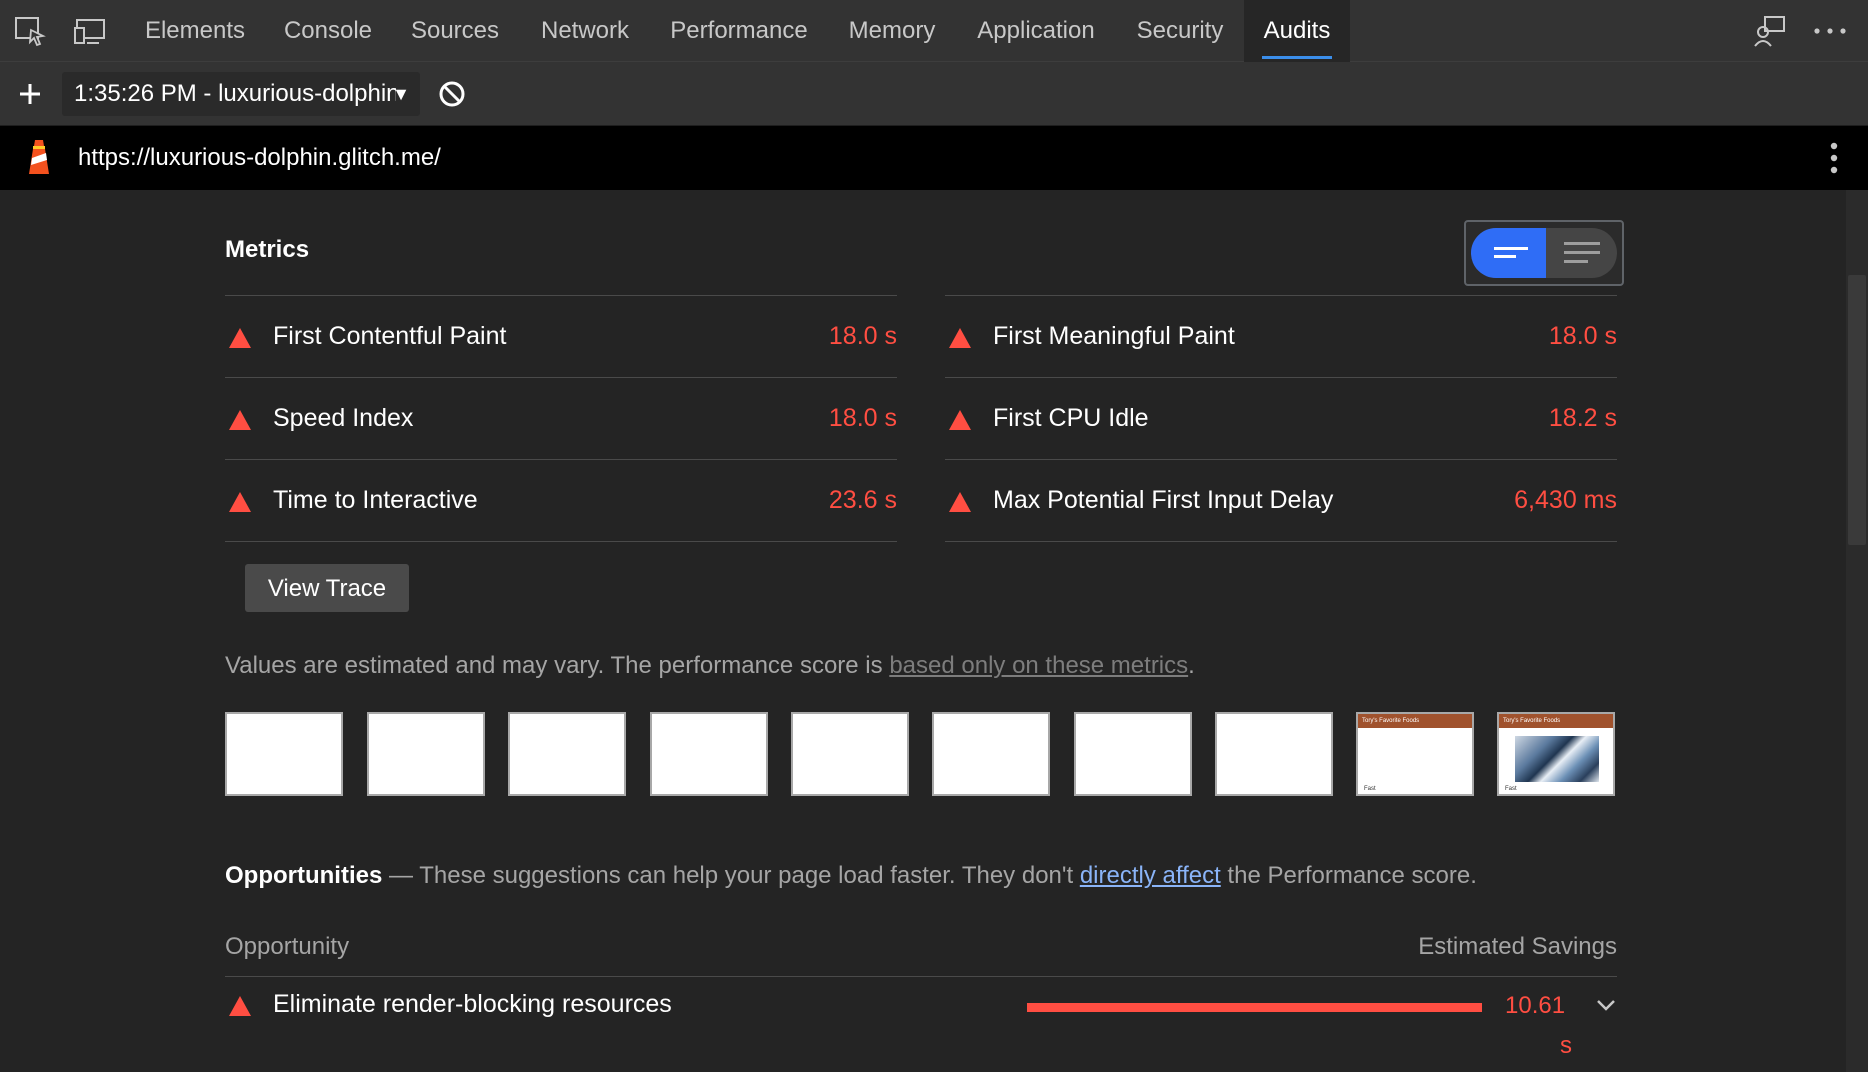 The image size is (1868, 1072). Describe the element at coordinates (739, 31) in the screenshot. I see `tab-performance: Performance` at that location.